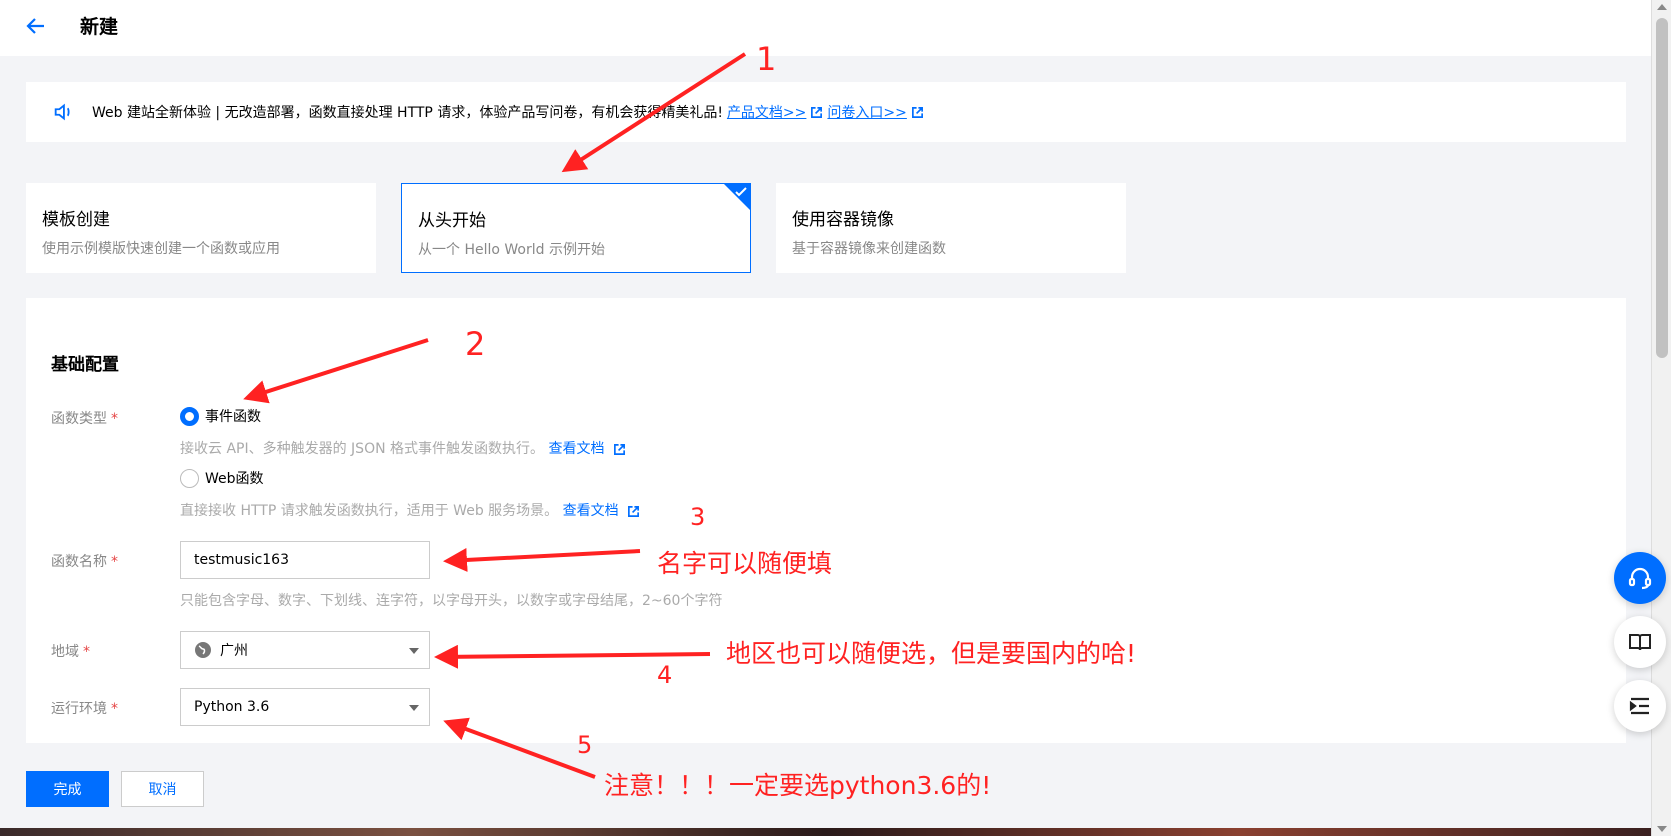 This screenshot has height=836, width=1671. I want to click on region-label: 地域 *, so click(70, 652).